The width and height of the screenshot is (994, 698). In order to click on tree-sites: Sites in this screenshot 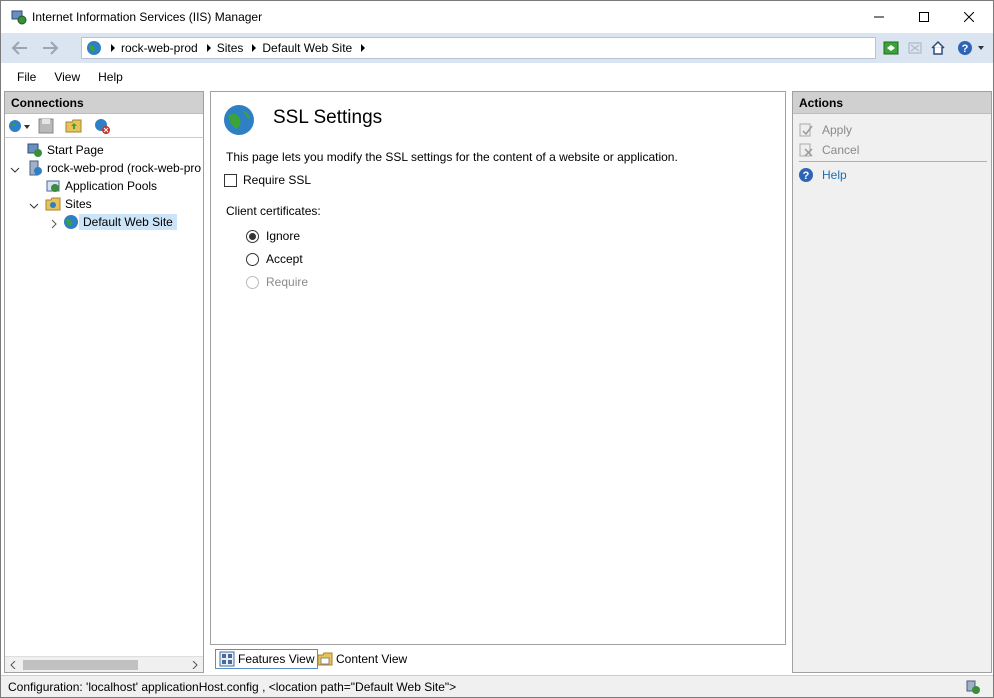, I will do `click(68, 204)`.